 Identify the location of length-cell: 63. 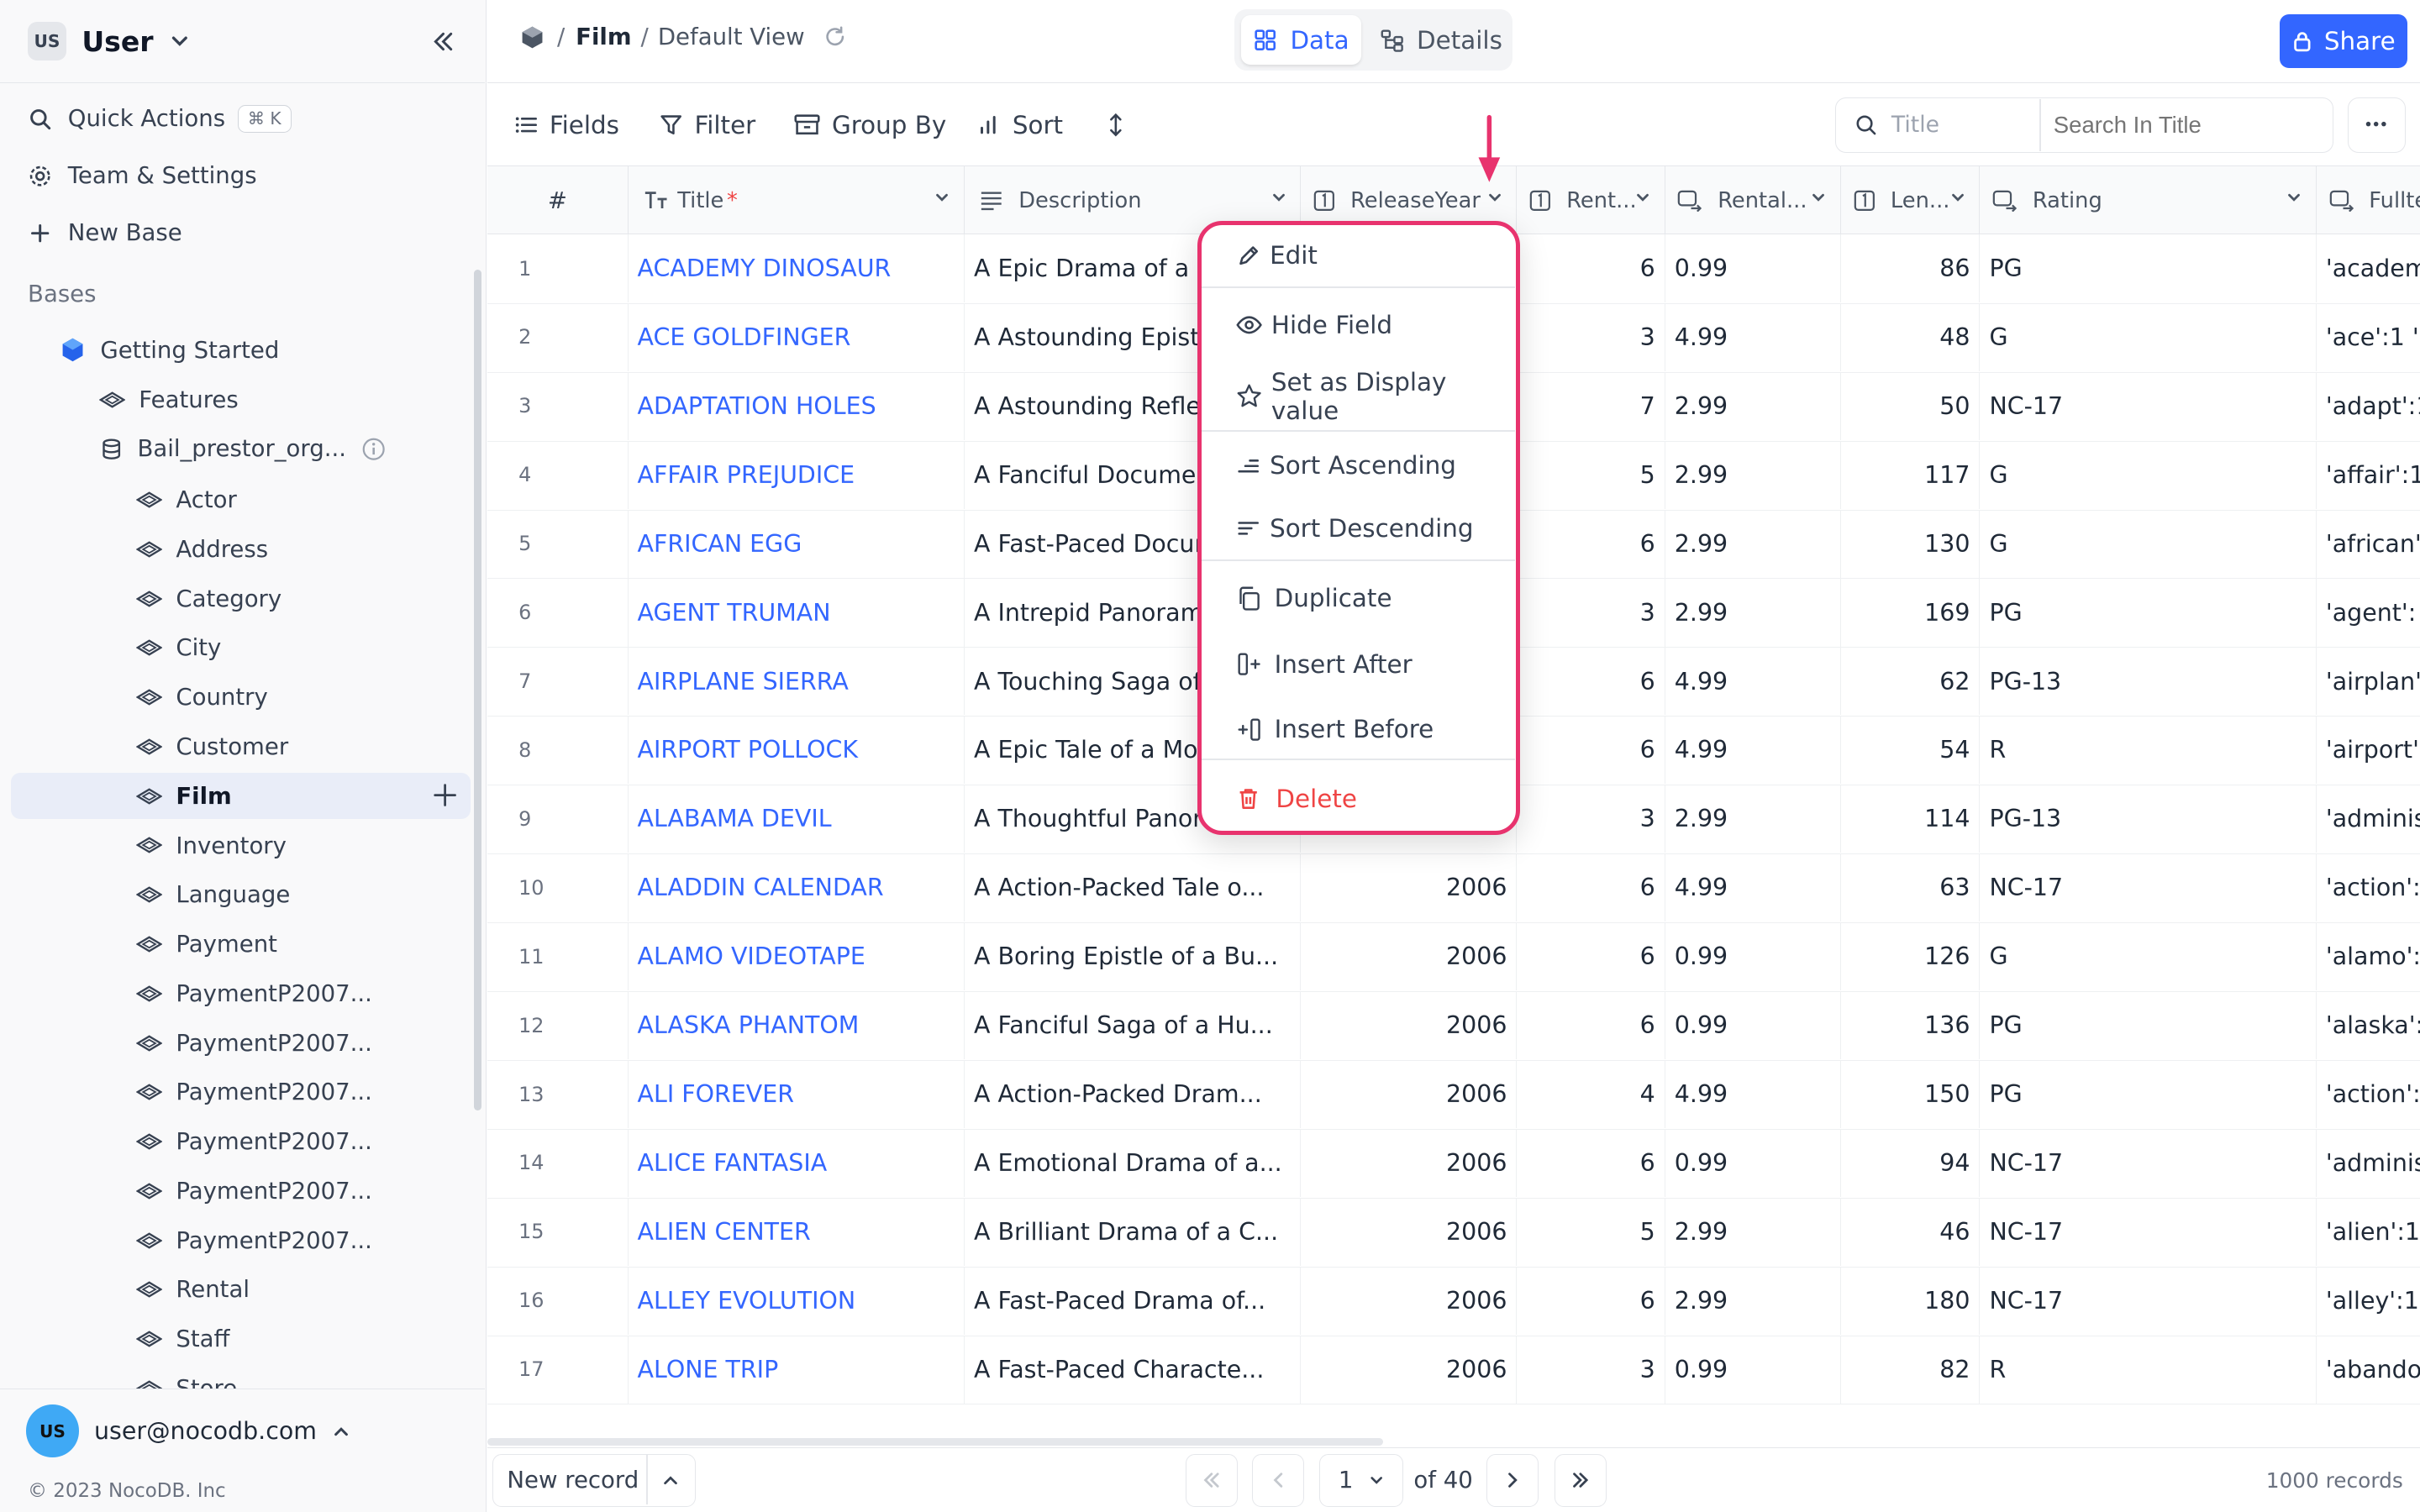
(1911, 887).